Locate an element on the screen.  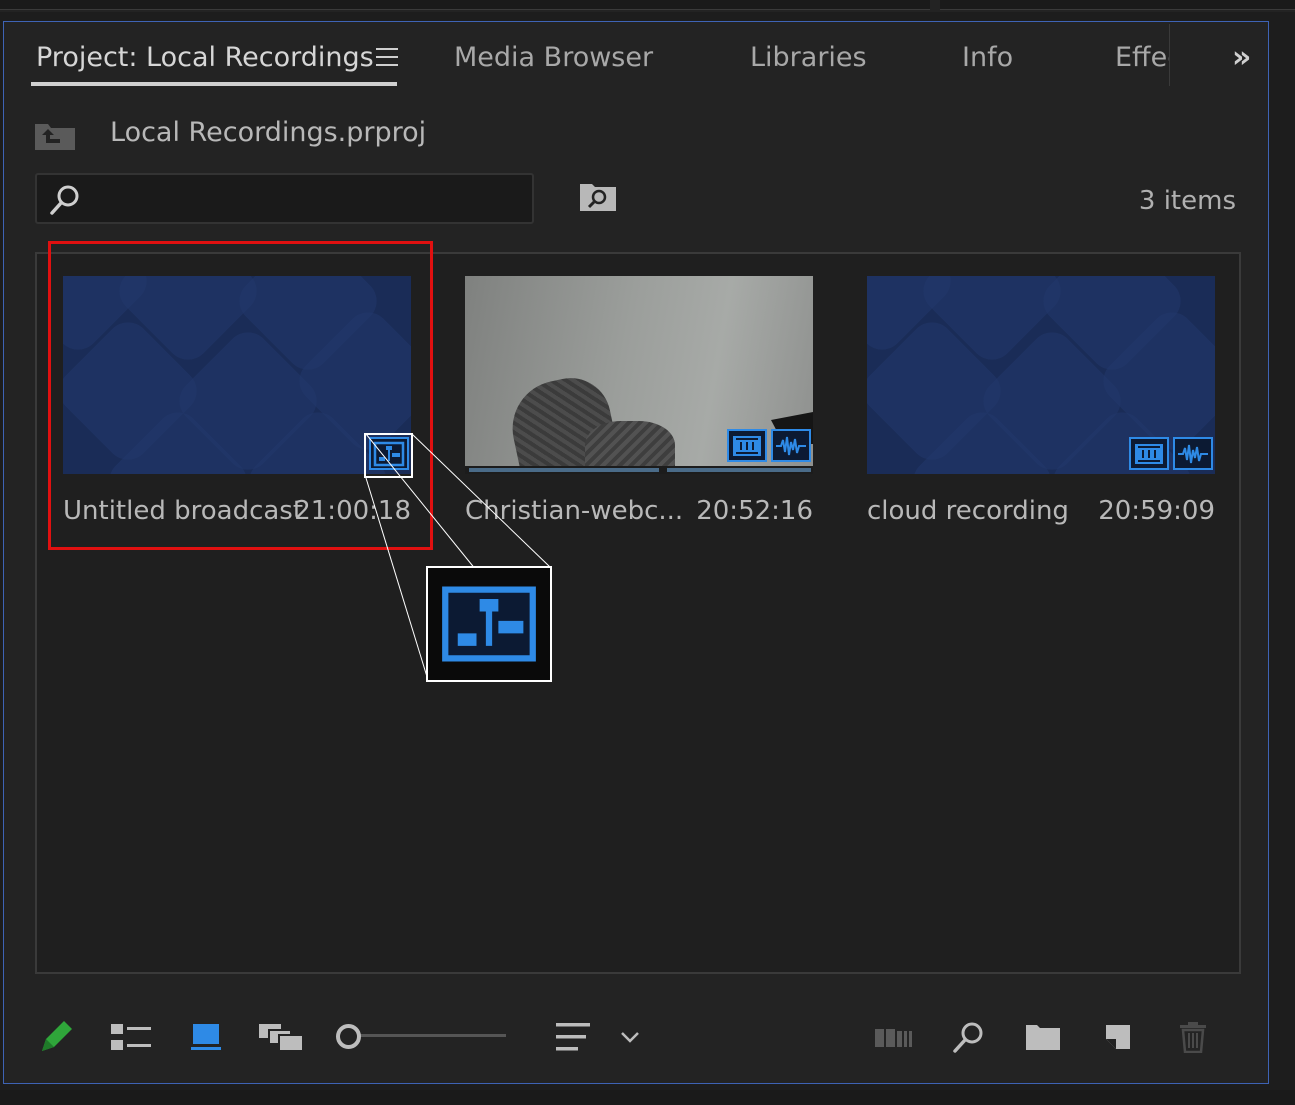
tabs-overflow-icon: » is located at coordinates (1242, 57).